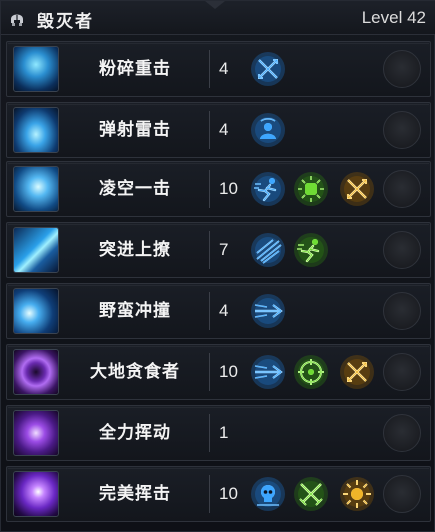 This screenshot has width=435, height=532. What do you see at coordinates (311, 494) in the screenshot?
I see `crossed-swords-rune-icon` at bounding box center [311, 494].